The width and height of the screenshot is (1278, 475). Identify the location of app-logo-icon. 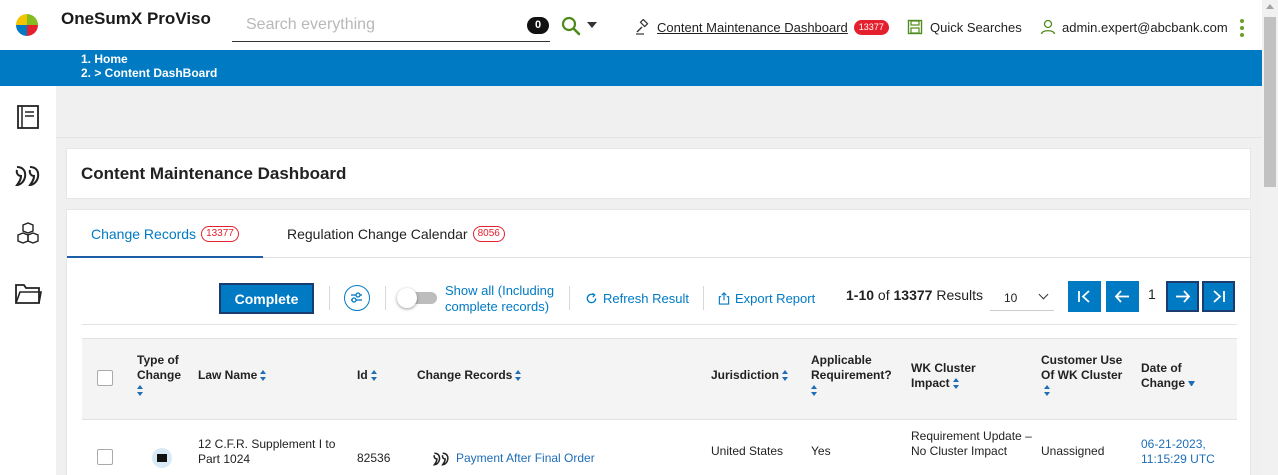
(27, 25).